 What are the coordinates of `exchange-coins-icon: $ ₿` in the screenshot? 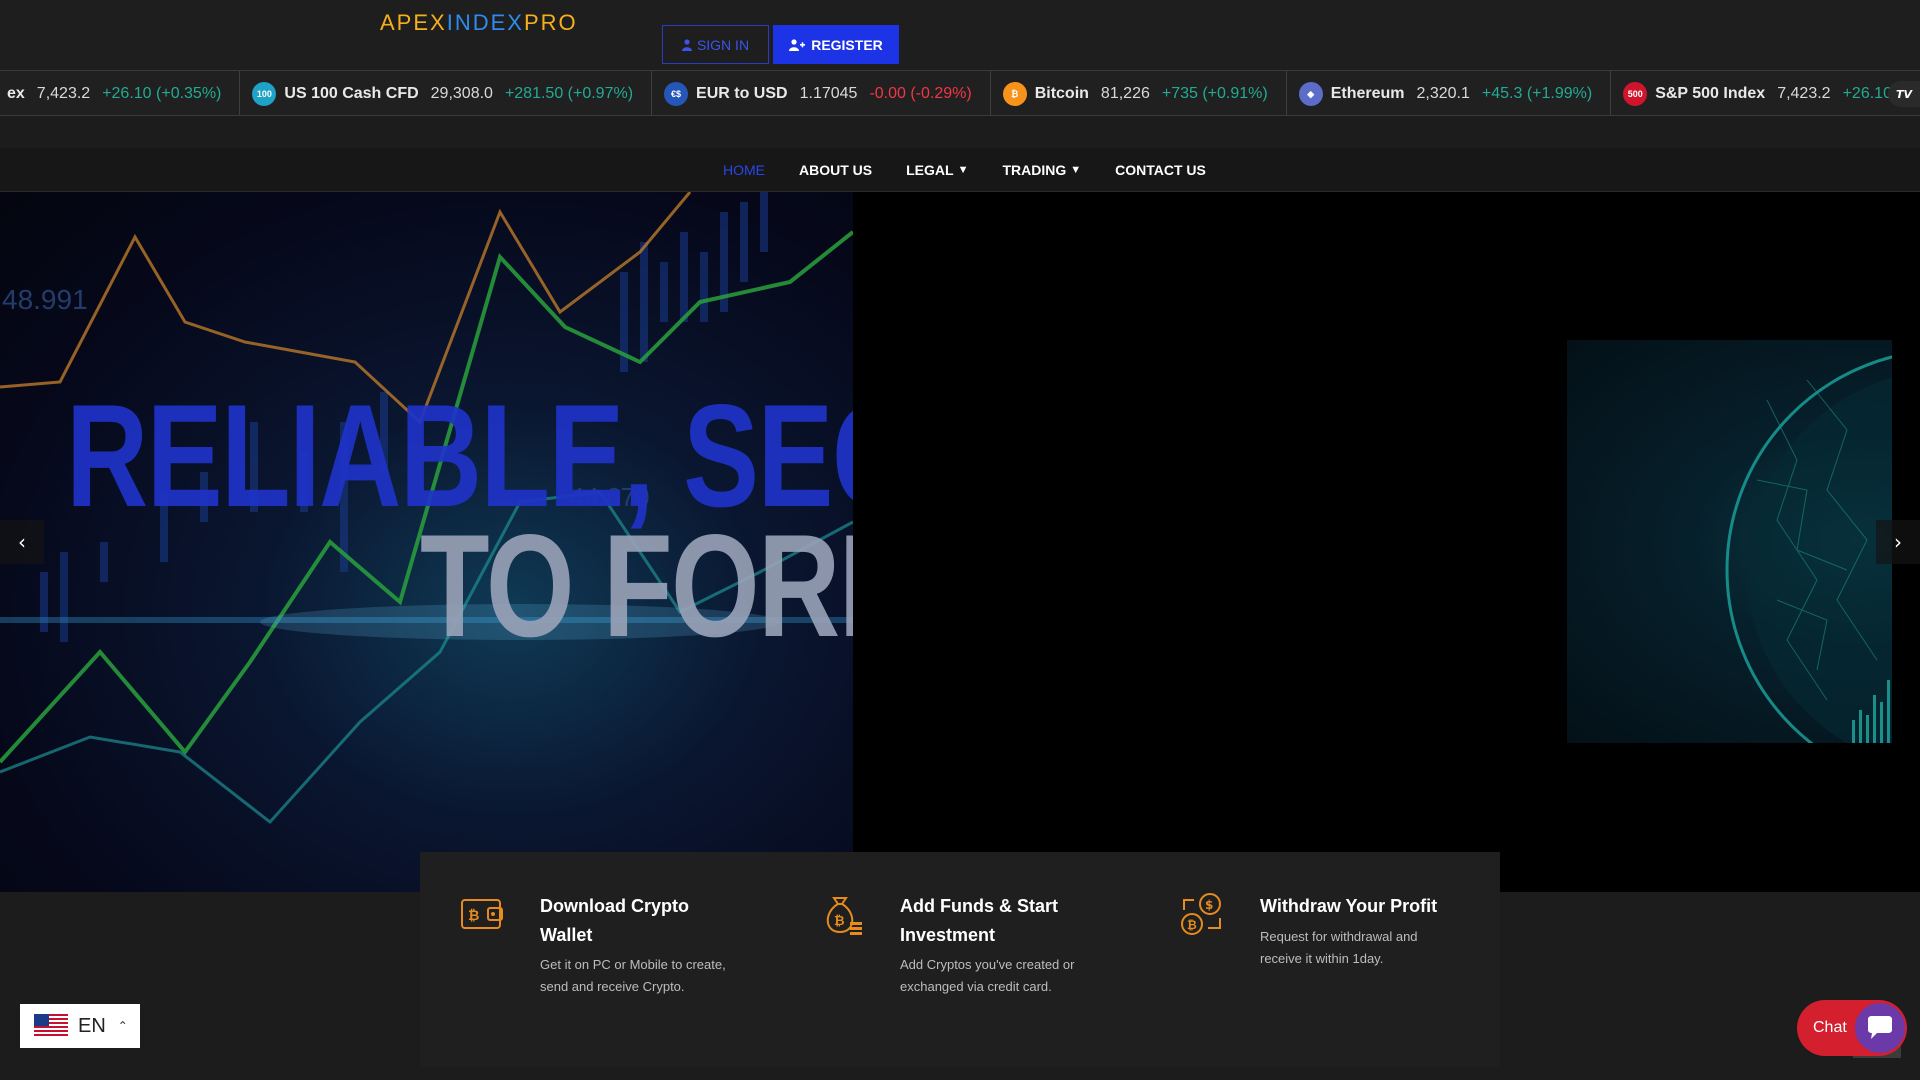 It's located at (1201, 914).